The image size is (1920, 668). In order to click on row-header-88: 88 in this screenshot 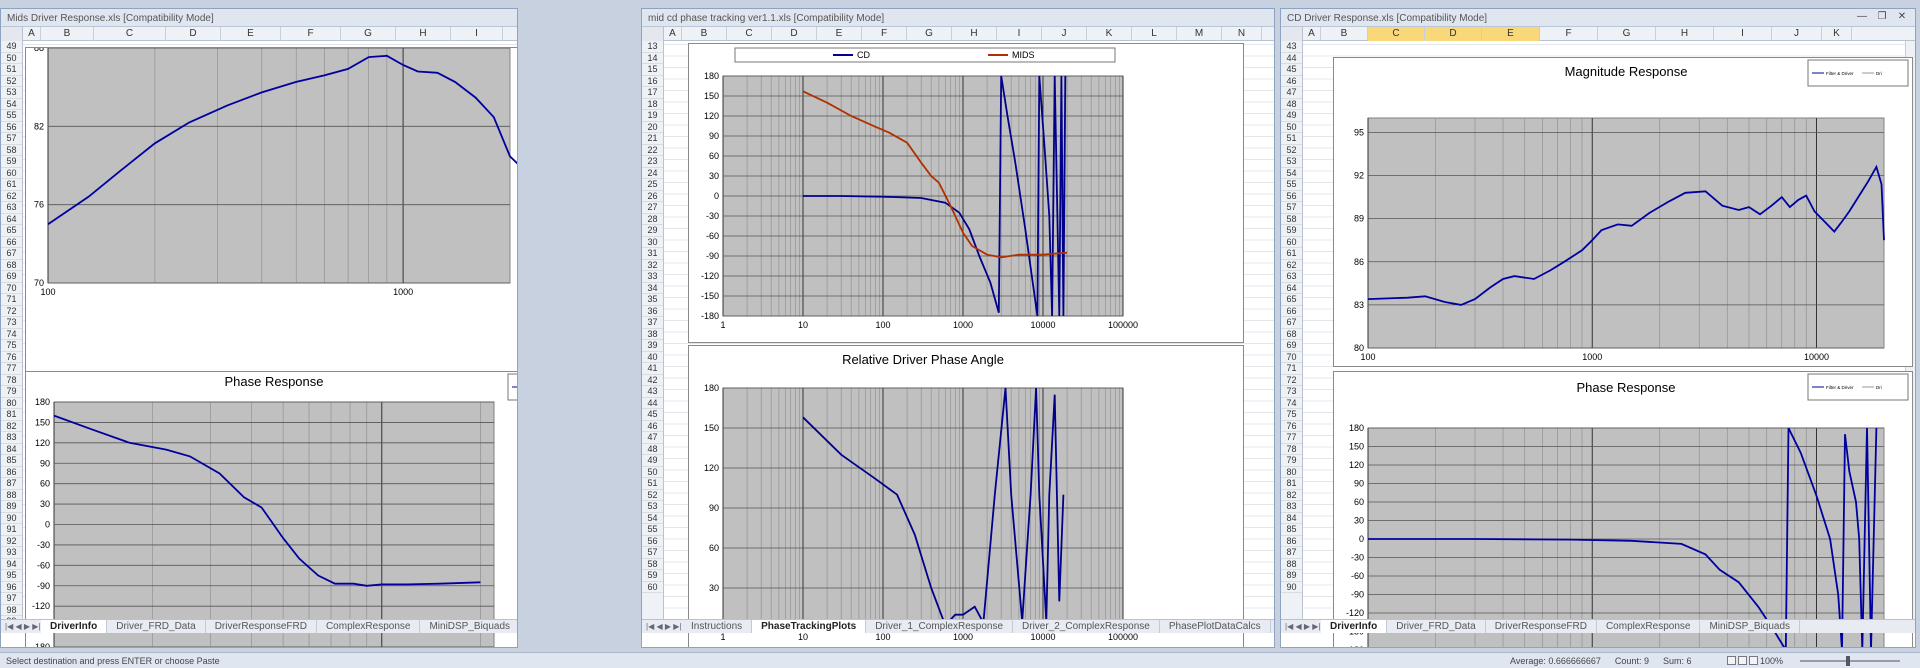, I will do `click(1291, 564)`.